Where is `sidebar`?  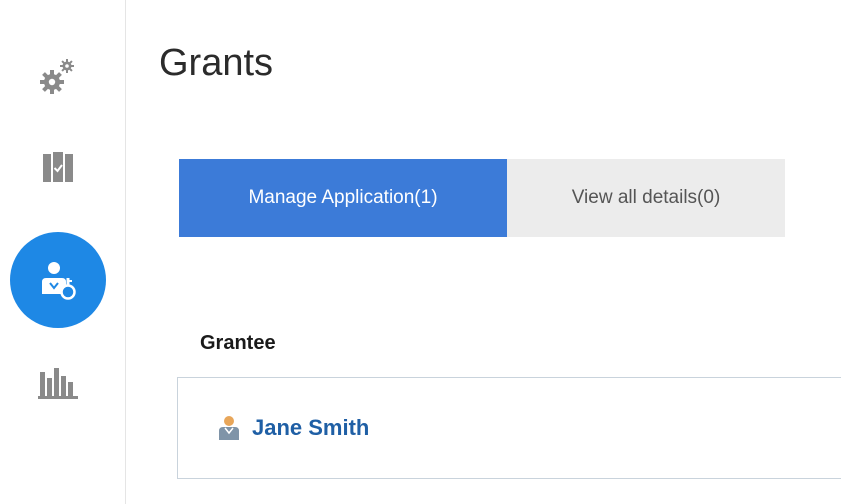
sidebar is located at coordinates (63, 252).